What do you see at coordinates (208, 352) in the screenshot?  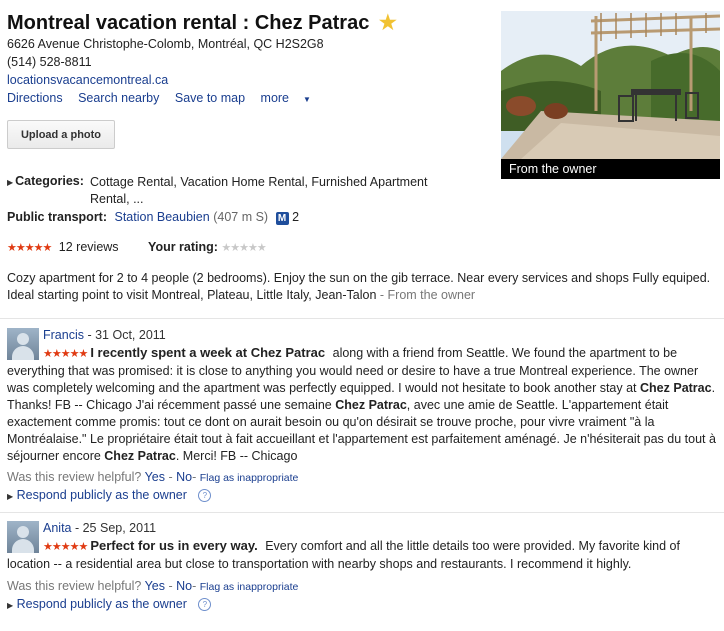 I see `review-headline: I recently spent a week at Chez Patrac` at bounding box center [208, 352].